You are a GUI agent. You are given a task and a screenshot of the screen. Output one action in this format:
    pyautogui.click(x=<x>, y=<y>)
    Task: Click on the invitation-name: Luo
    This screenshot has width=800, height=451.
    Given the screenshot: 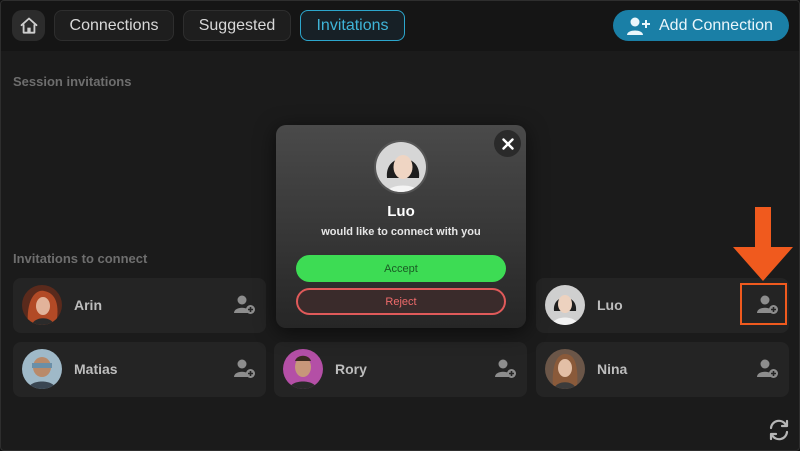 What is the action you would take?
    pyautogui.click(x=610, y=305)
    